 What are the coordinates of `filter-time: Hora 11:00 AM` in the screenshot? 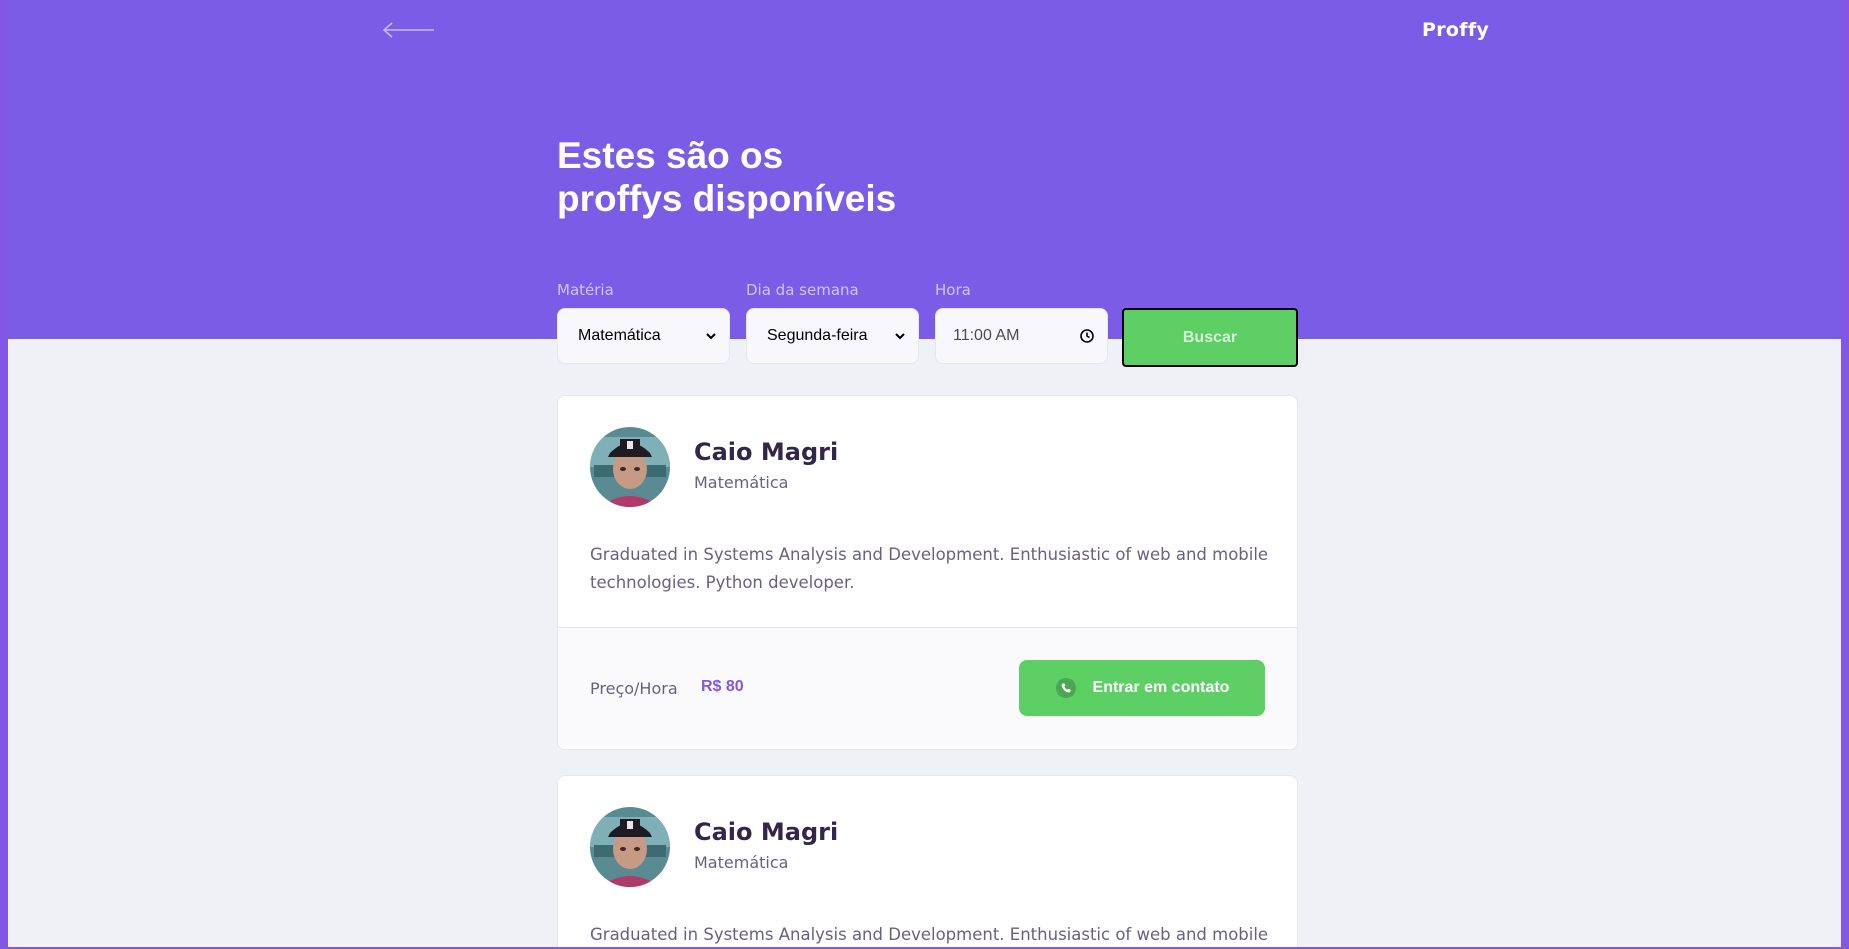 It's located at (1021, 322).